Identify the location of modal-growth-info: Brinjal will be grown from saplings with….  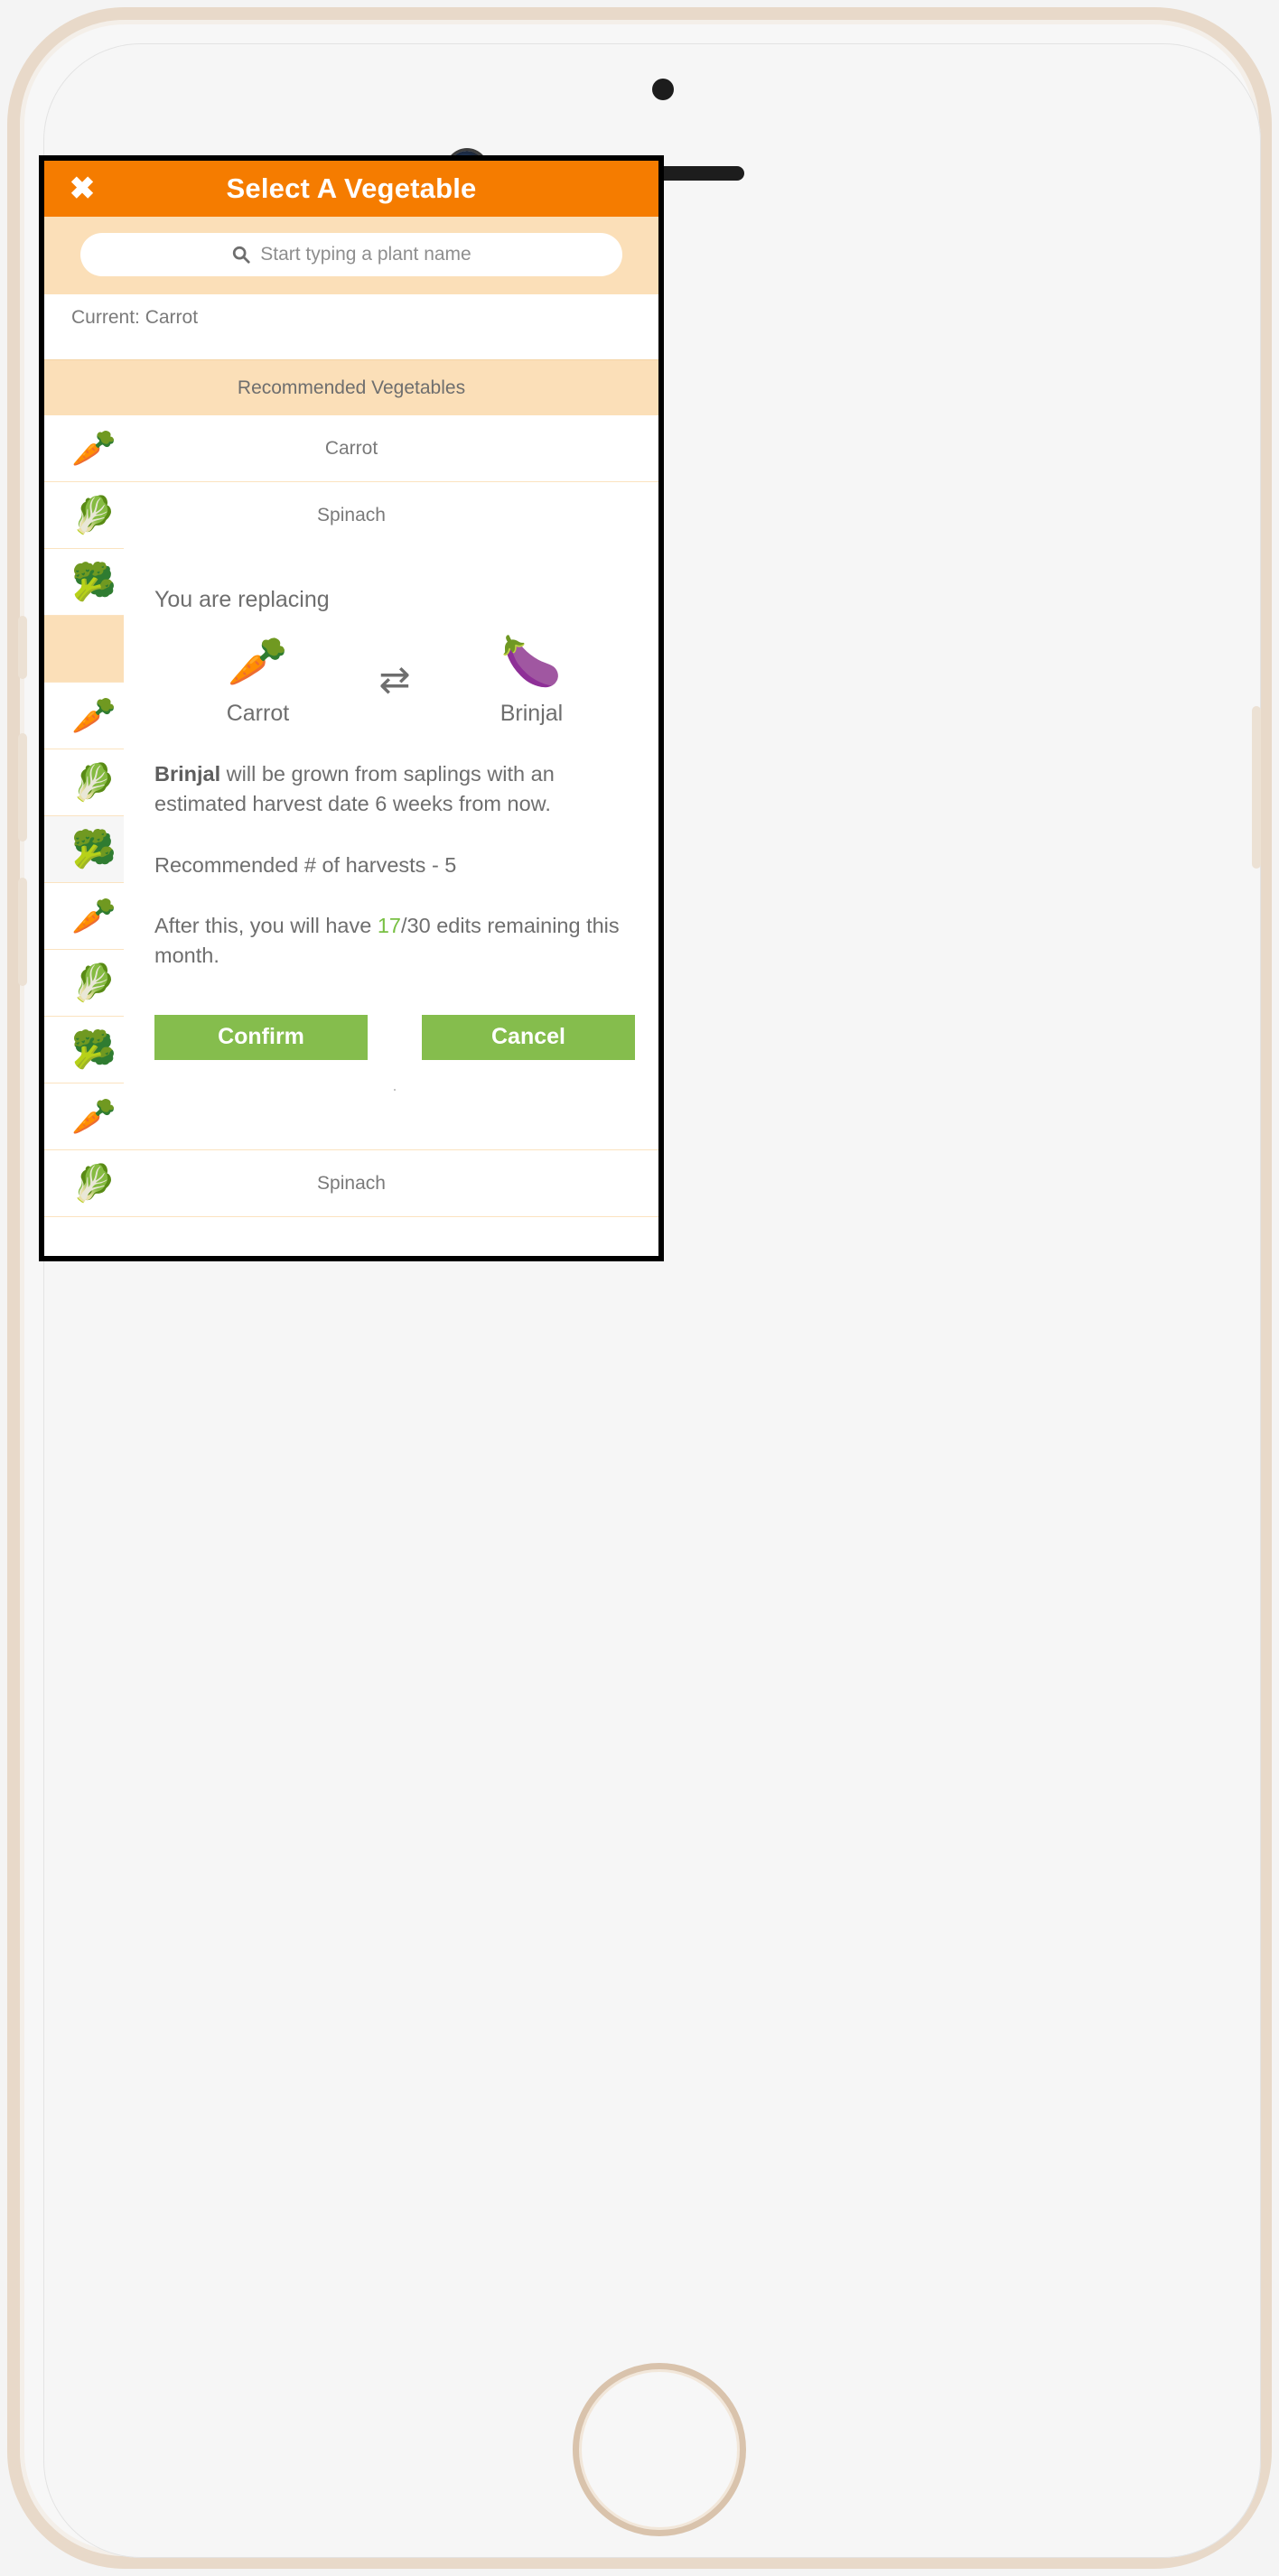
(394, 789).